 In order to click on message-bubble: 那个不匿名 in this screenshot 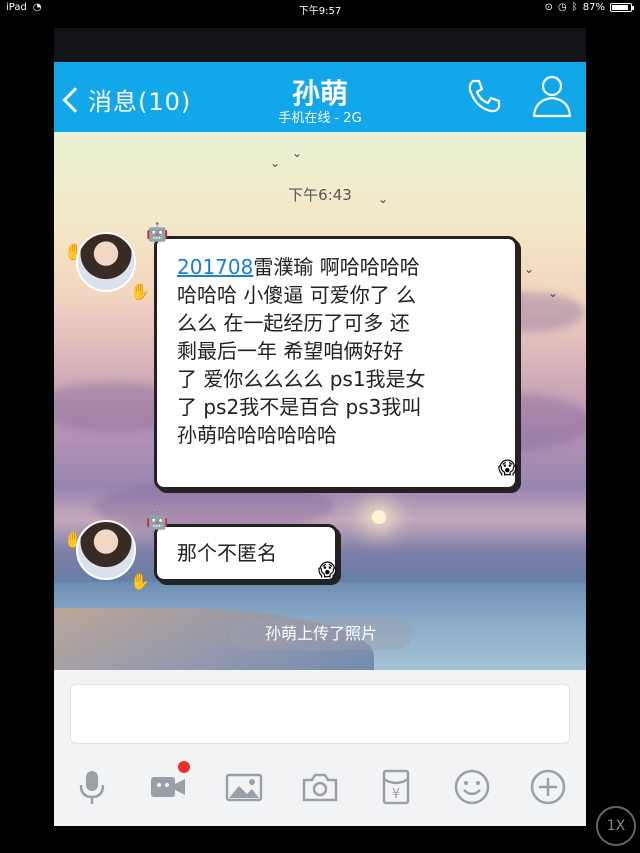, I will do `click(246, 553)`.